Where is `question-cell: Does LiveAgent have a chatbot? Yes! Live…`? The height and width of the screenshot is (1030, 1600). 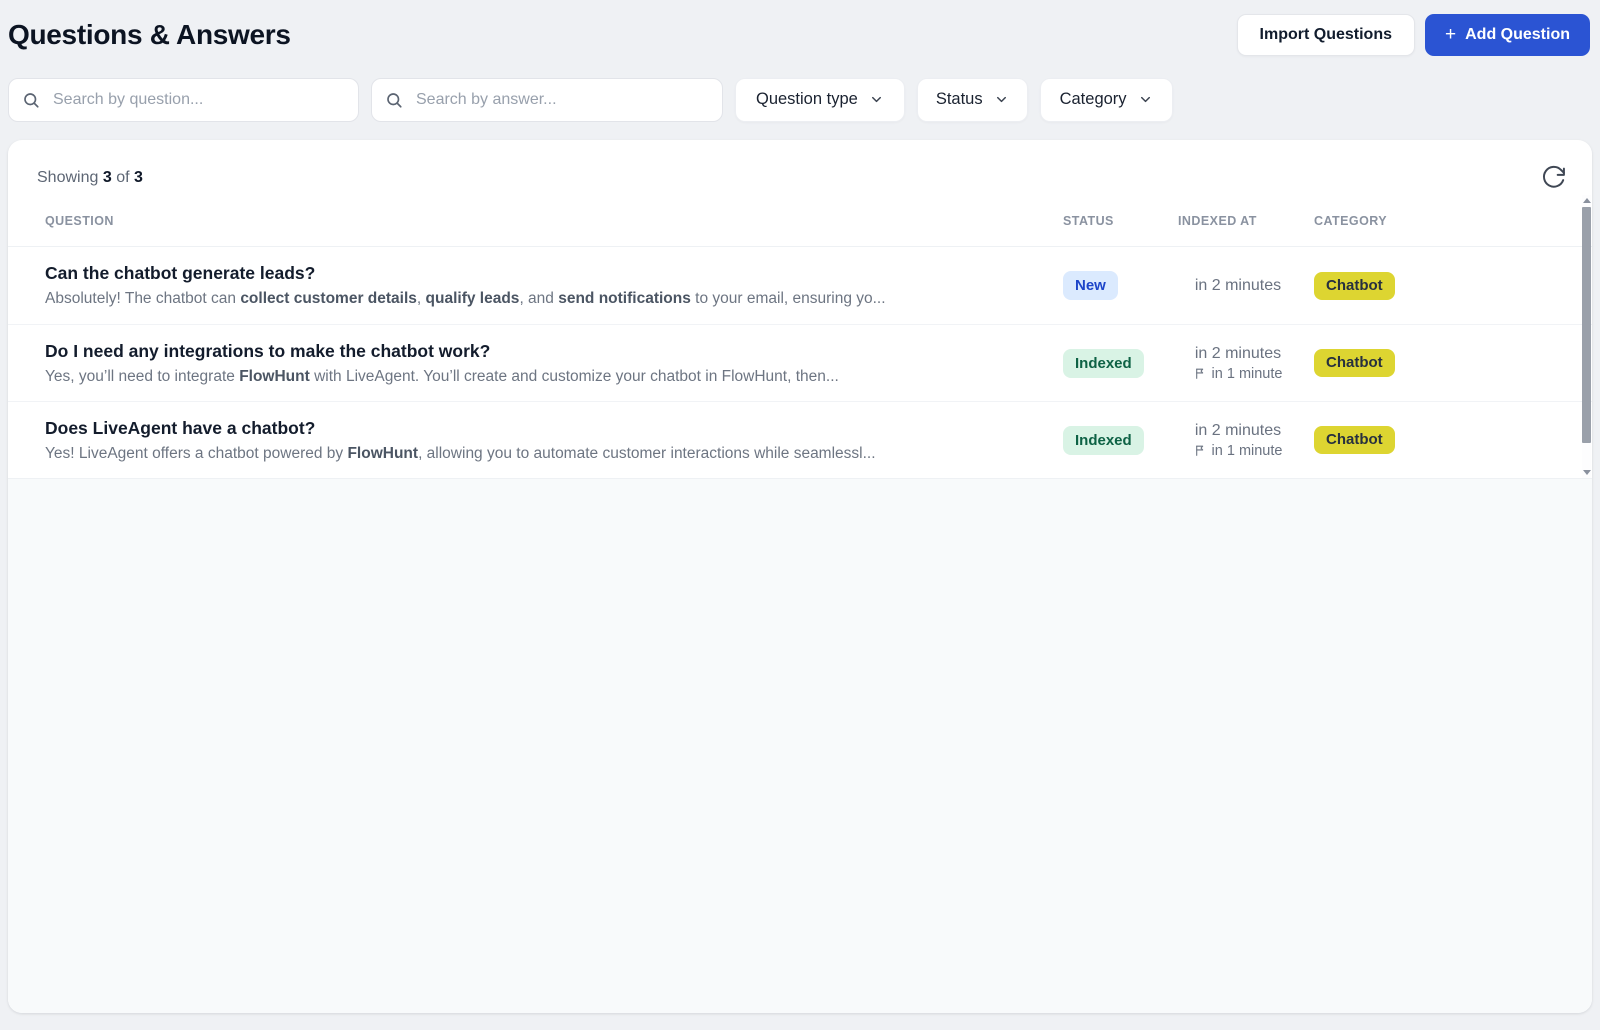
question-cell: Does LiveAgent have a chatbot? Yes! Live… is located at coordinates (550, 440).